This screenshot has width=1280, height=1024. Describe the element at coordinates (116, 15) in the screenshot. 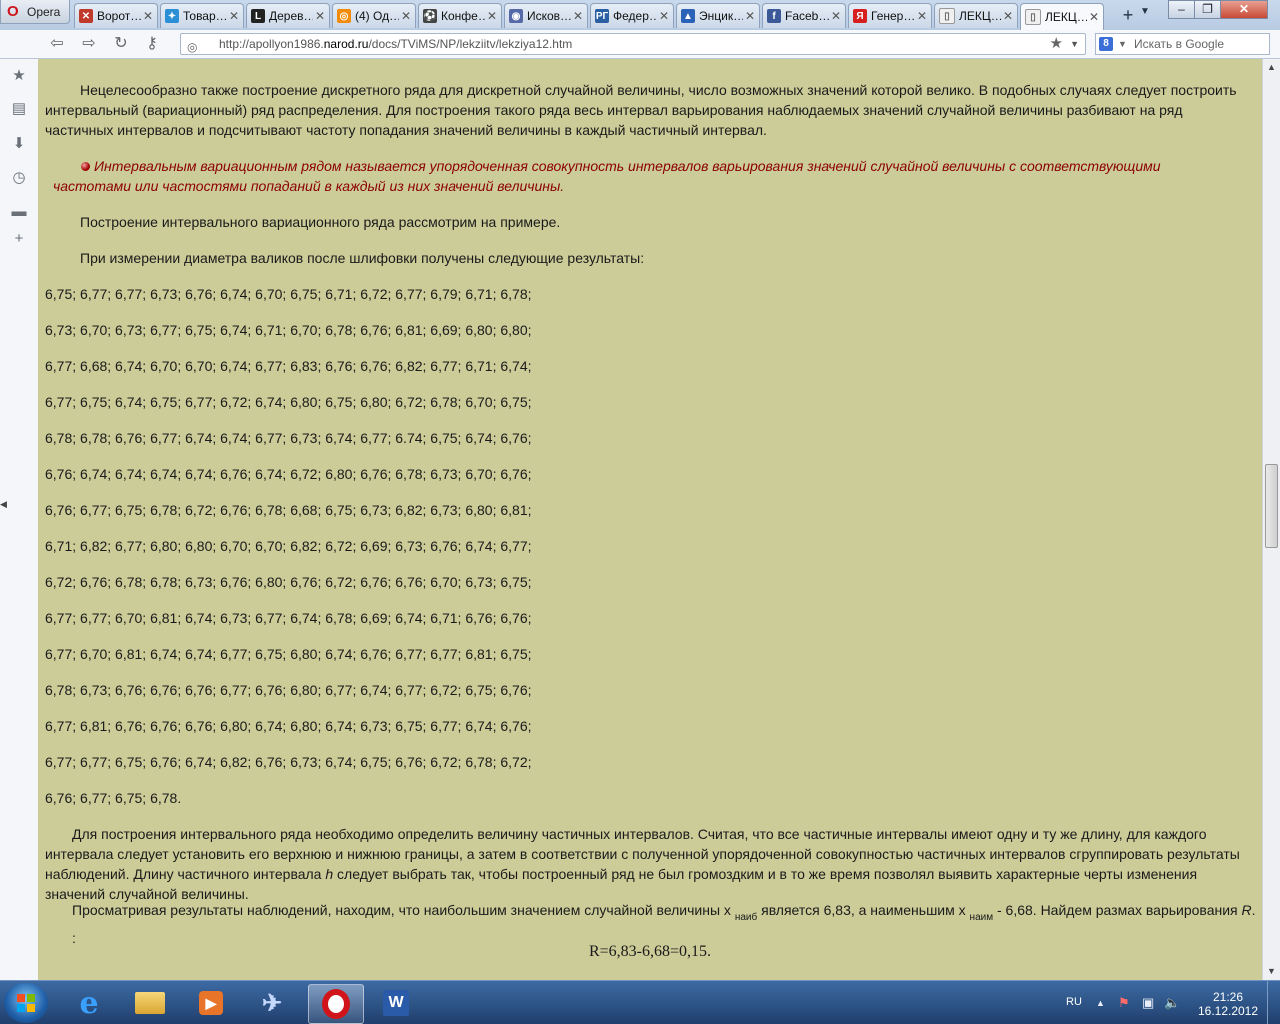

I see `tab-1: ✕ Ворот… ✕` at that location.